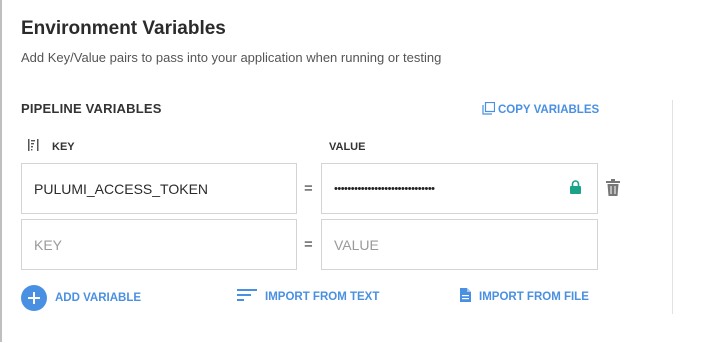  Describe the element at coordinates (465, 296) in the screenshot. I see `file-icon` at that location.